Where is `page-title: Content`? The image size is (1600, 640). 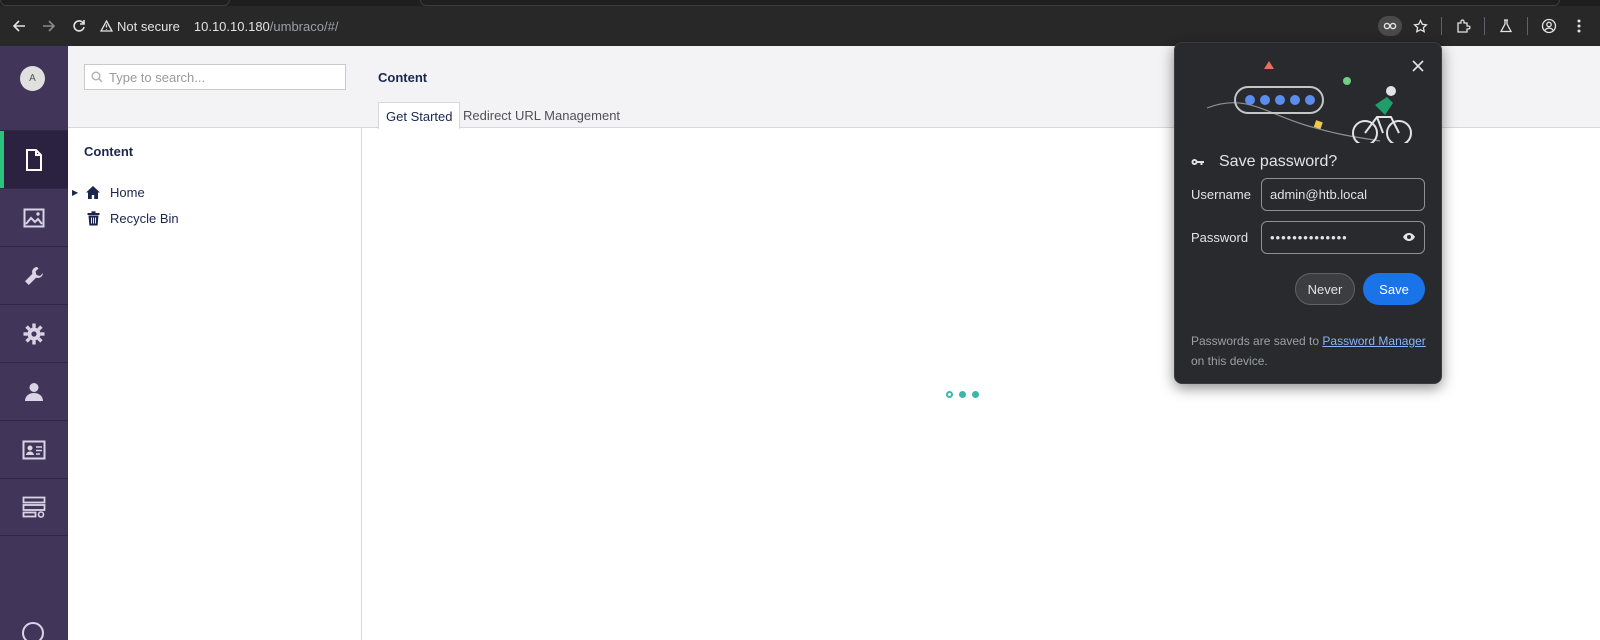
page-title: Content is located at coordinates (403, 77).